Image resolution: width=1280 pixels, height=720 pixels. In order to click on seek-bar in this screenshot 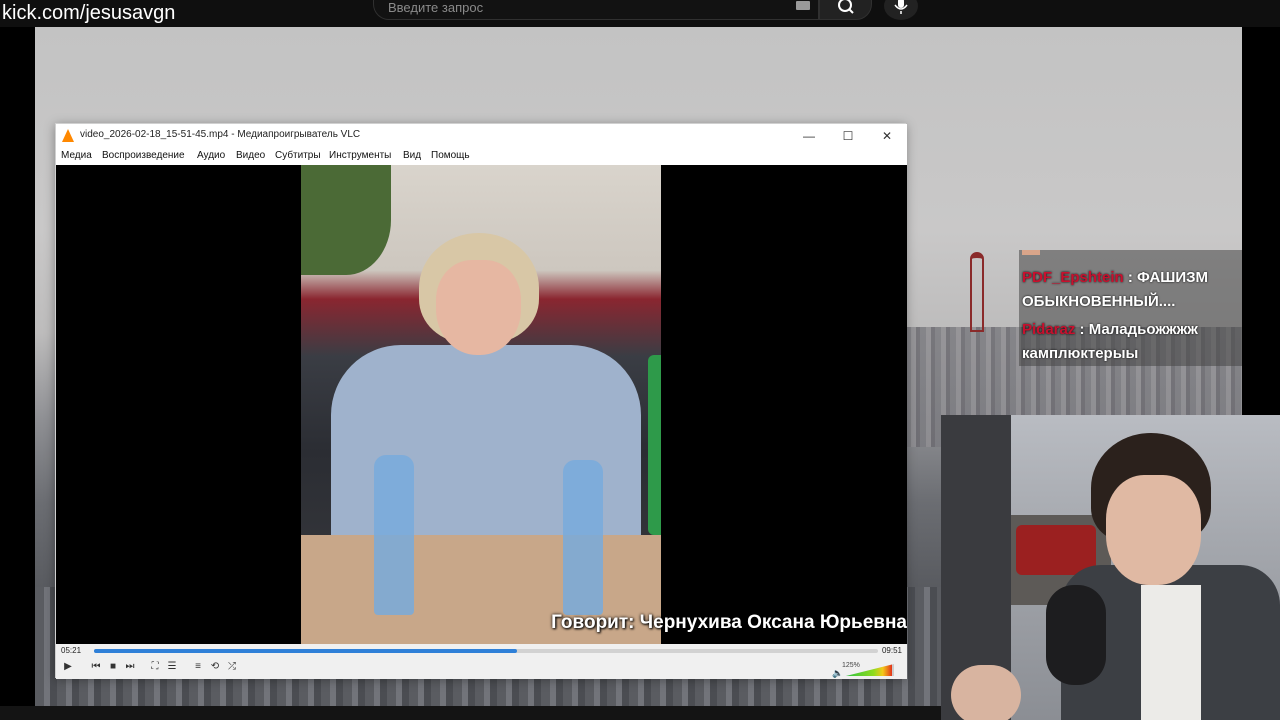, I will do `click(486, 651)`.